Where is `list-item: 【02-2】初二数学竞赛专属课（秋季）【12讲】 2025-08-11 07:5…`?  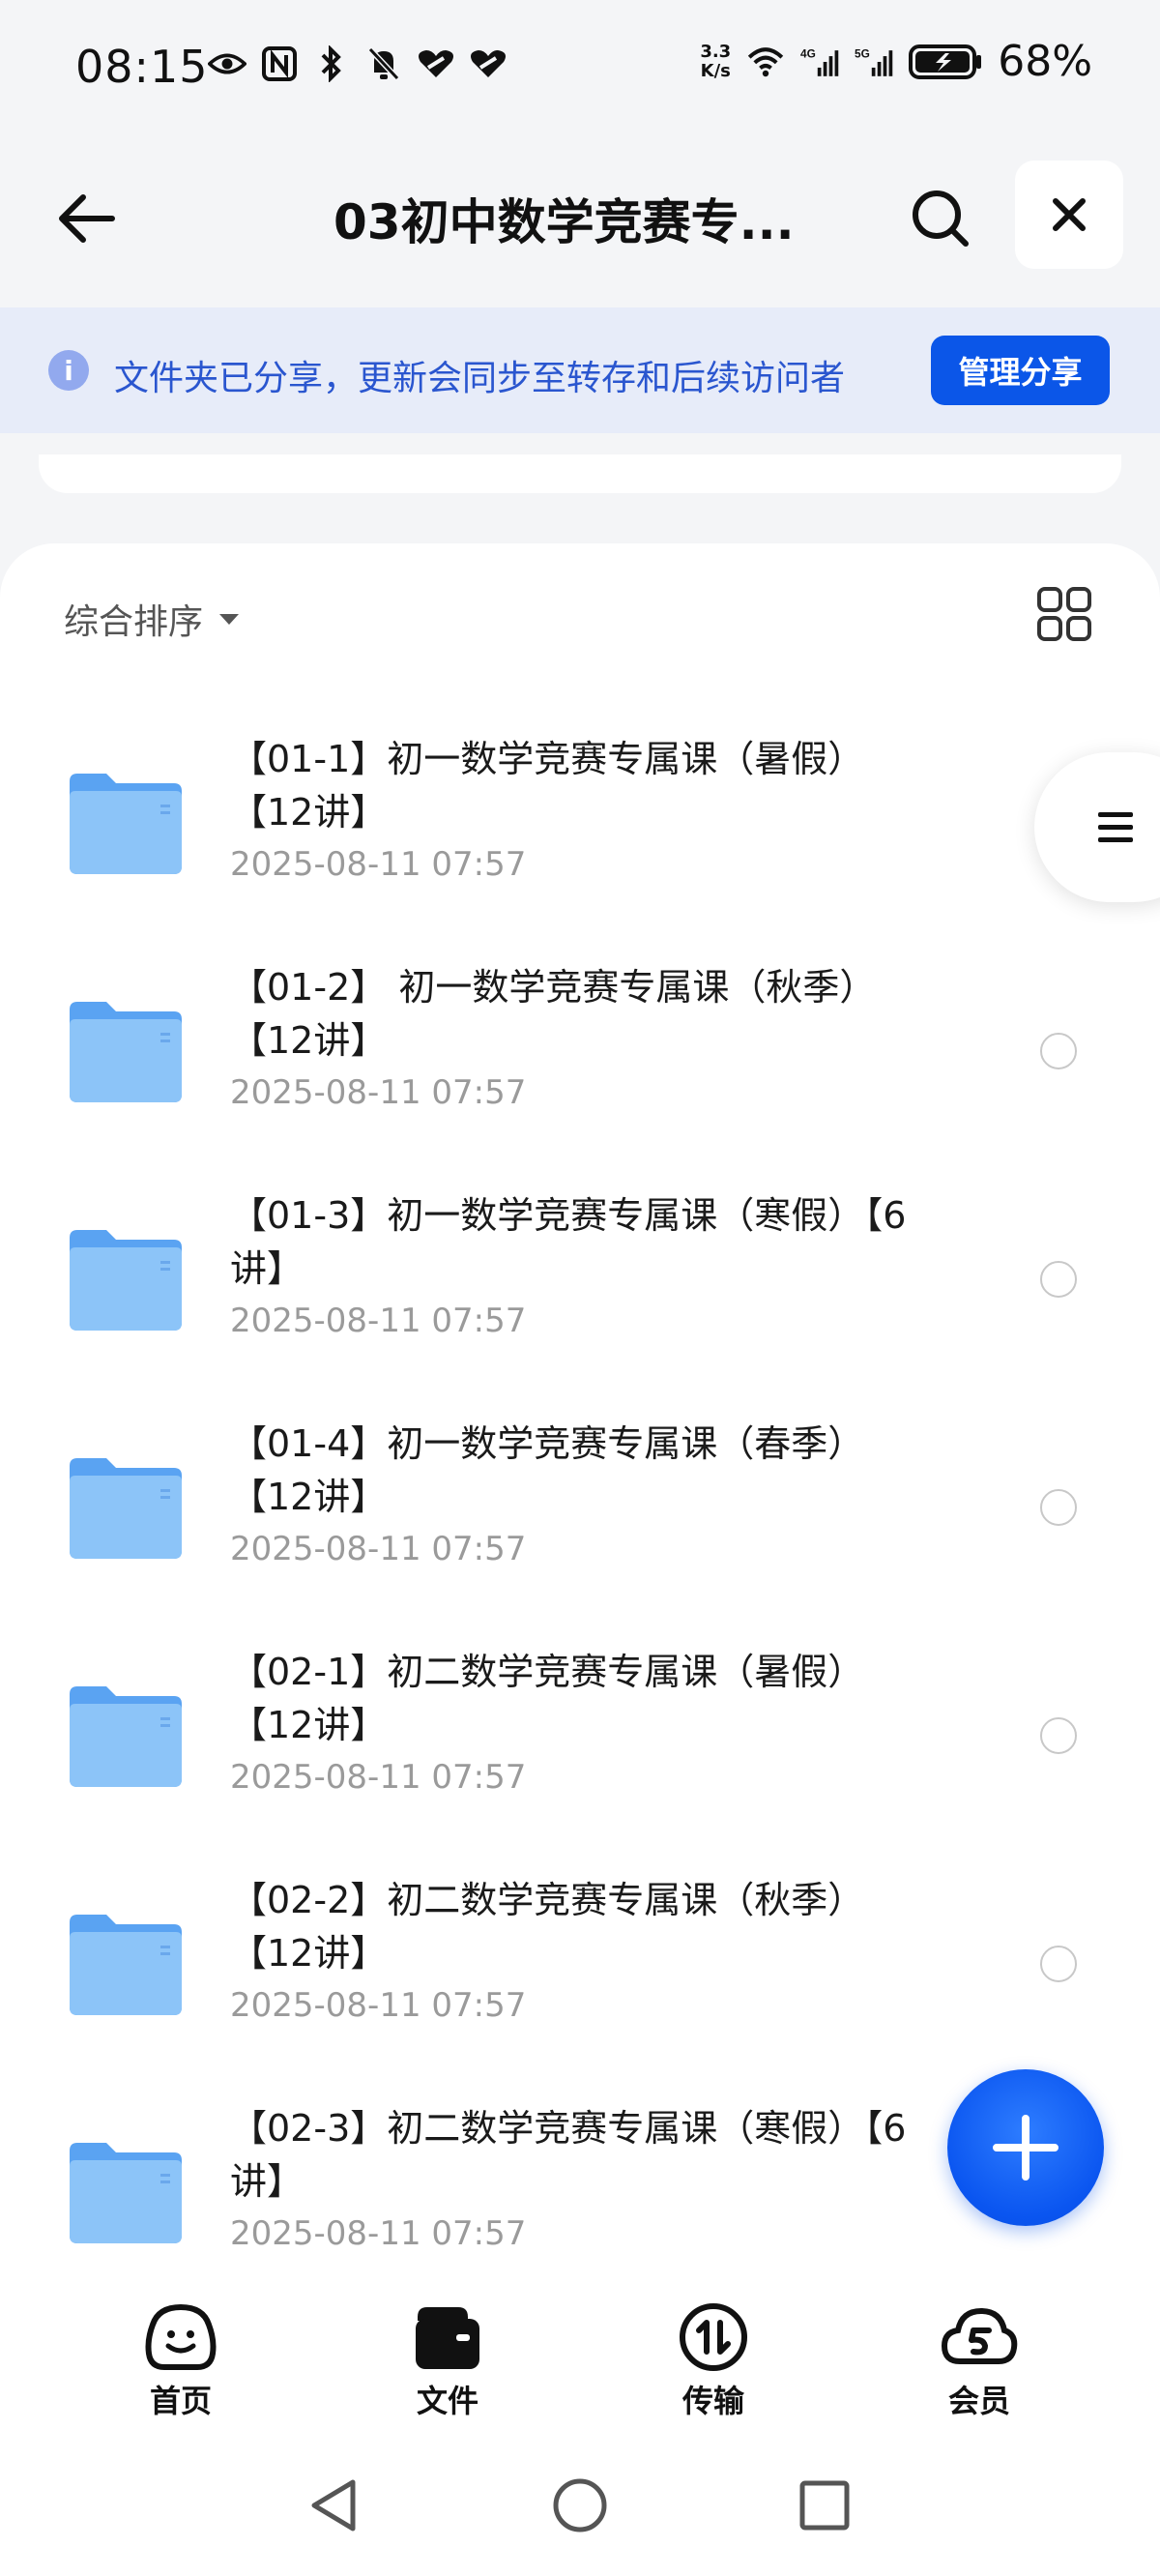
list-item: 【02-2】初二数学竞赛专属课（秋季）【12讲】 2025-08-11 07:5… is located at coordinates (580, 1978).